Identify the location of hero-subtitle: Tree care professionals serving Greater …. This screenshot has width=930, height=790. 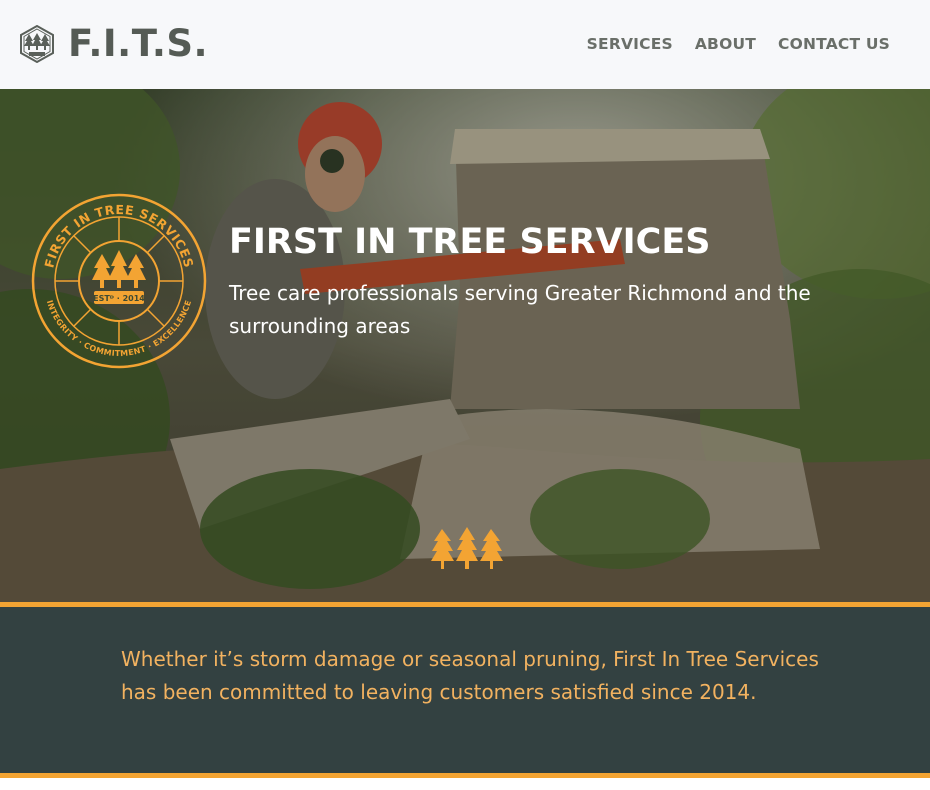
(520, 309).